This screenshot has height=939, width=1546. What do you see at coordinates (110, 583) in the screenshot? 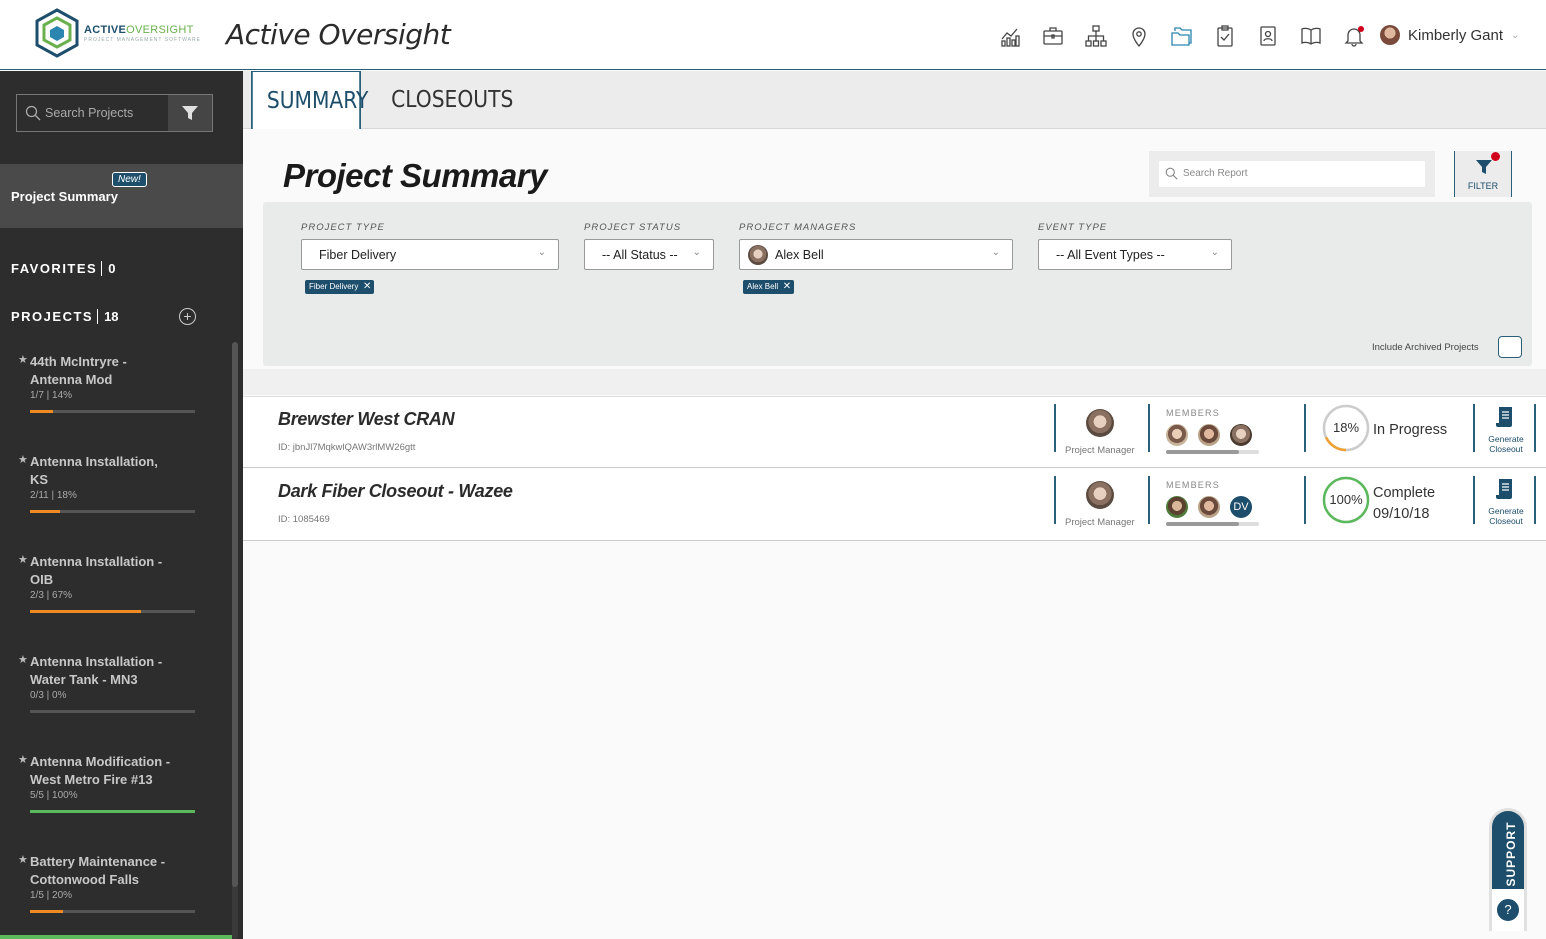
I see `sidebar-project-item: ★ Antenna Installation - OIB 2/3 | 67%` at bounding box center [110, 583].